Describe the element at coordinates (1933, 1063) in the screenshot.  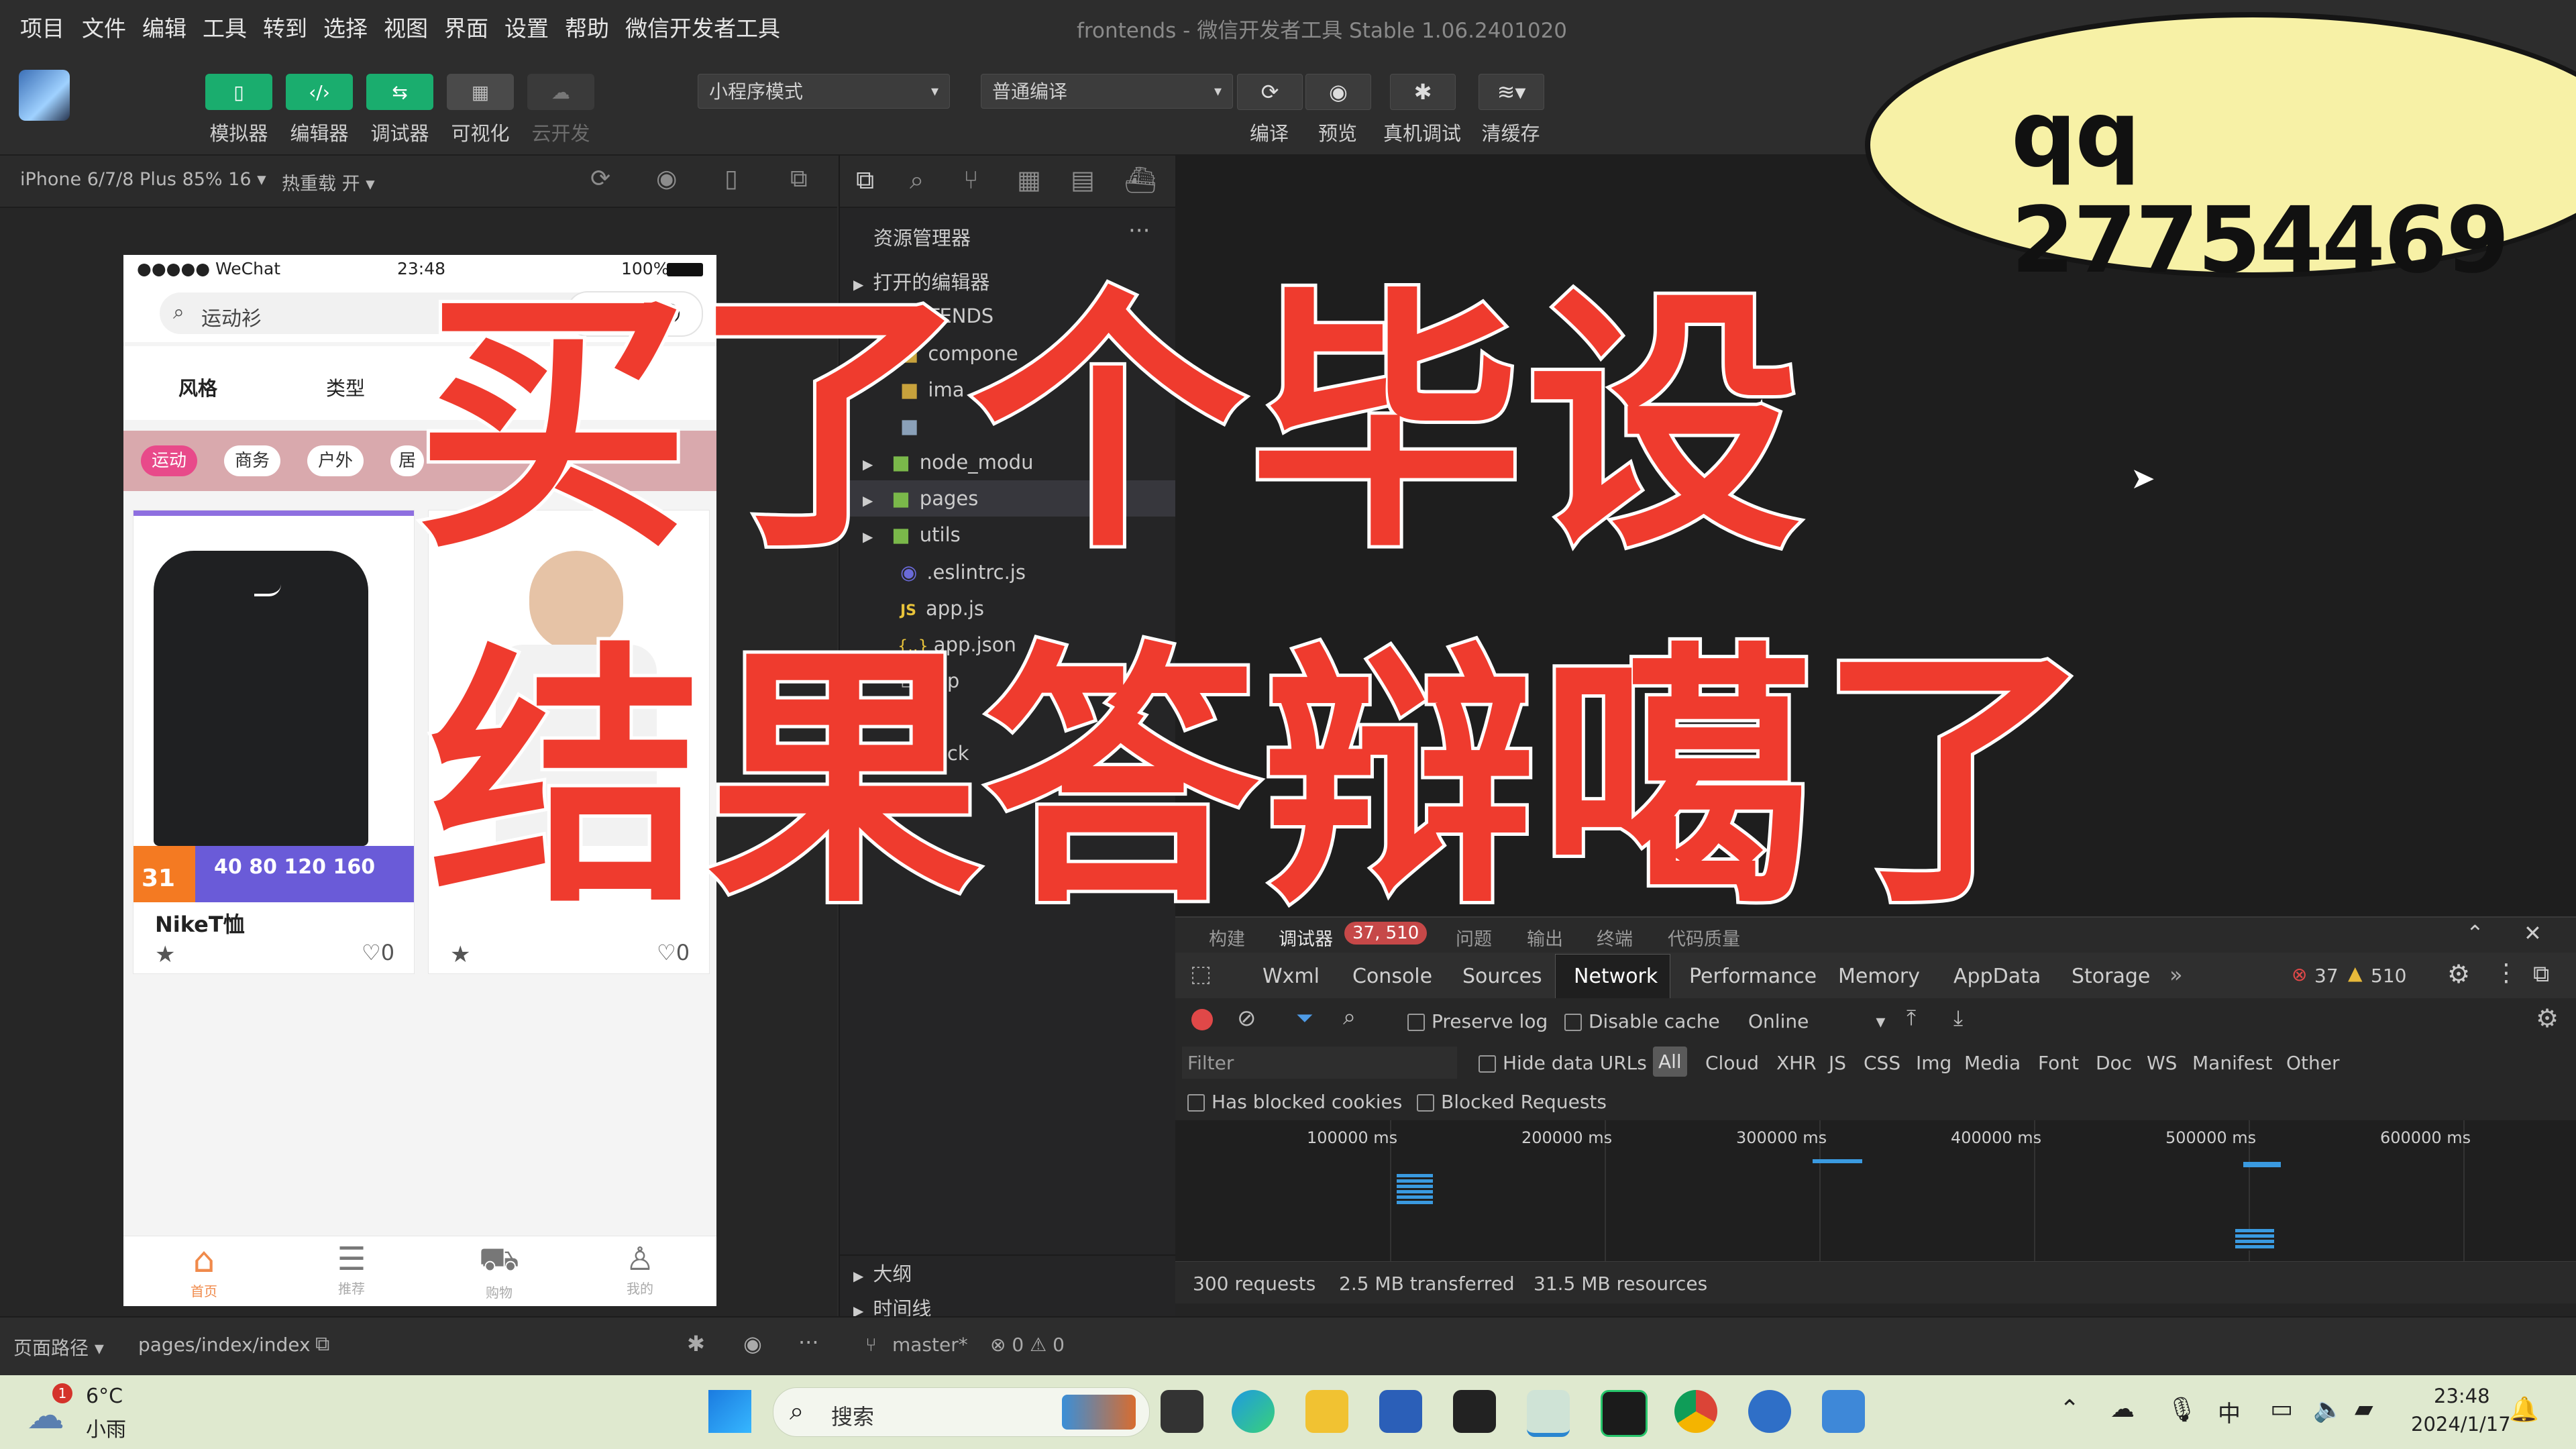
I see `type-filter-img: Img` at that location.